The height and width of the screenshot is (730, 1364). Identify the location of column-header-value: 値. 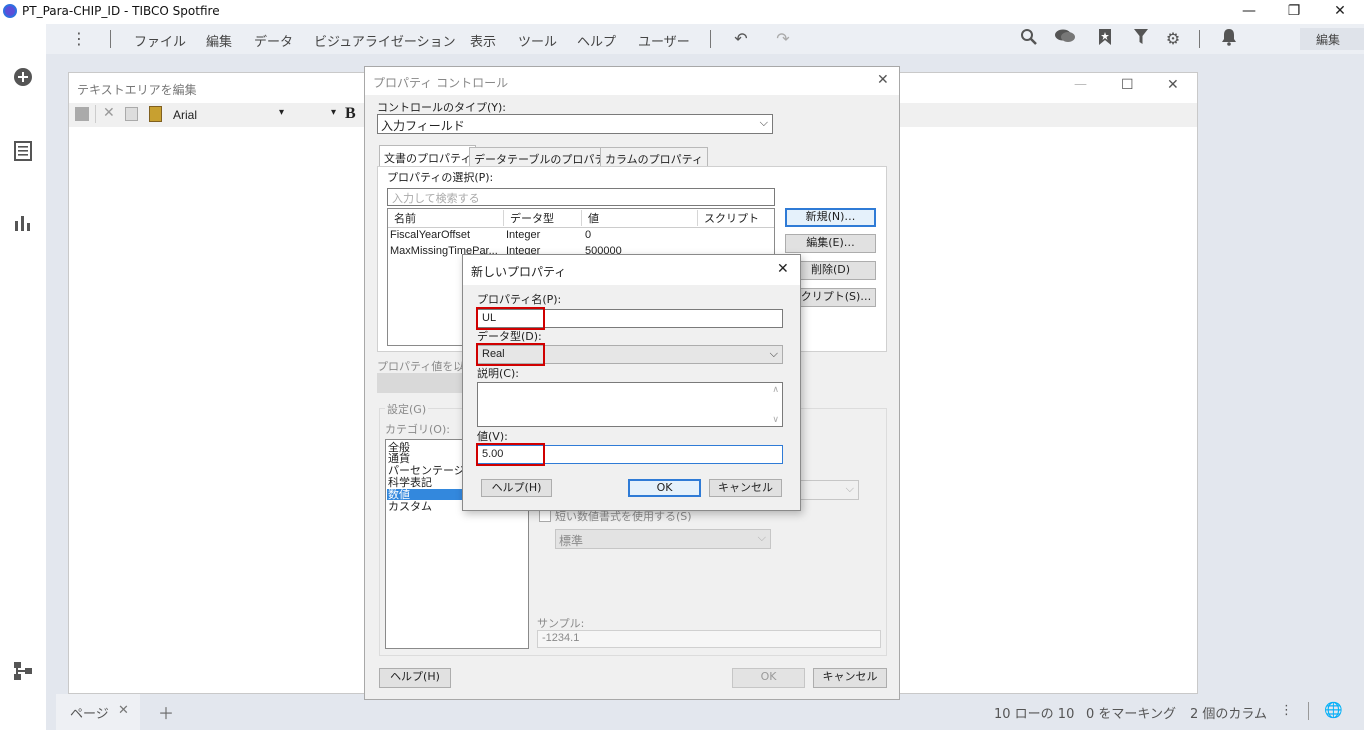
(640, 218).